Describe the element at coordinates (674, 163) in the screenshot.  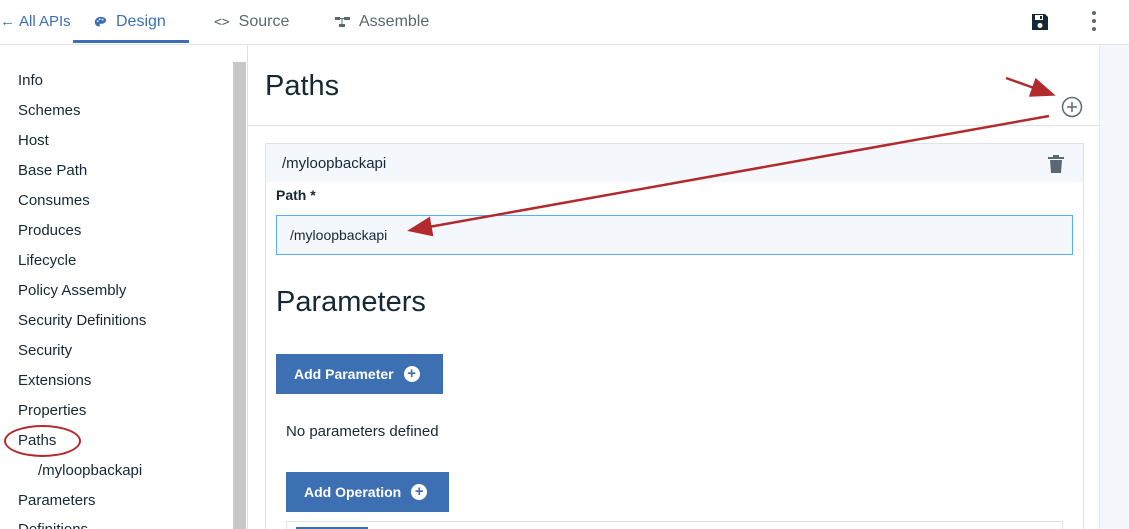
I see `path-card-header: /myloopbackapi` at that location.